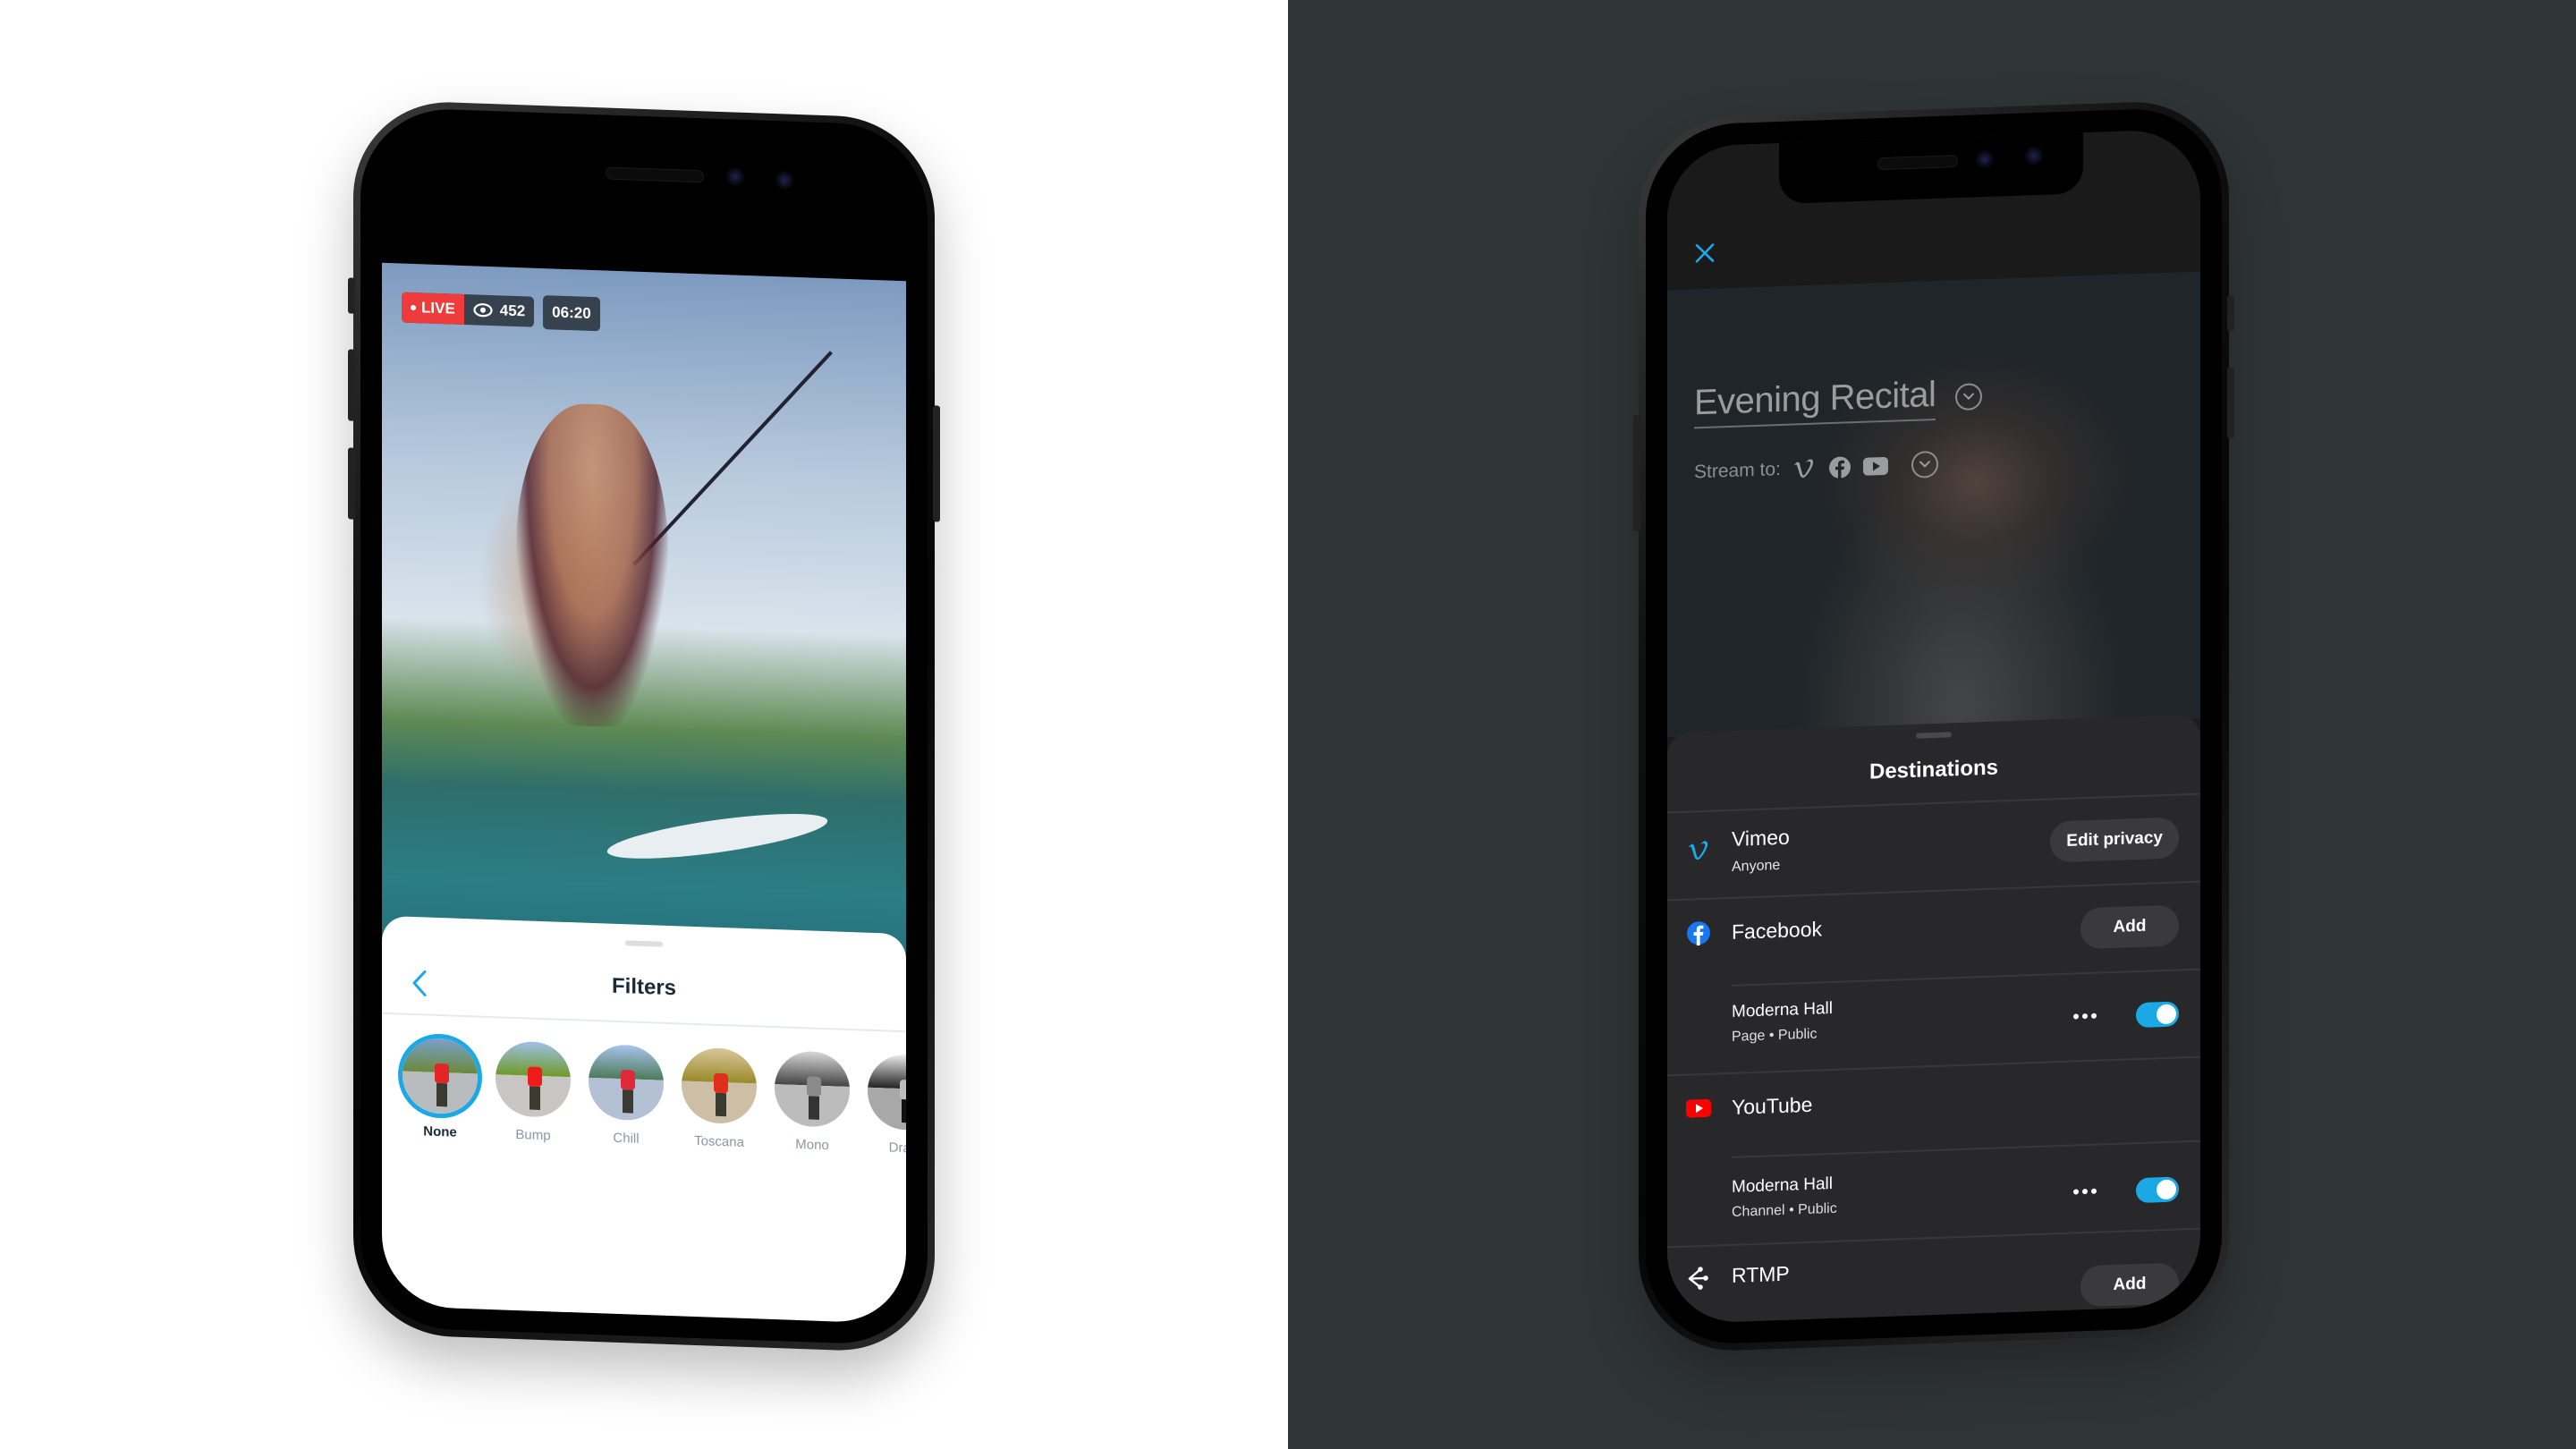 This screenshot has height=1449, width=2576. I want to click on close-button, so click(1705, 252).